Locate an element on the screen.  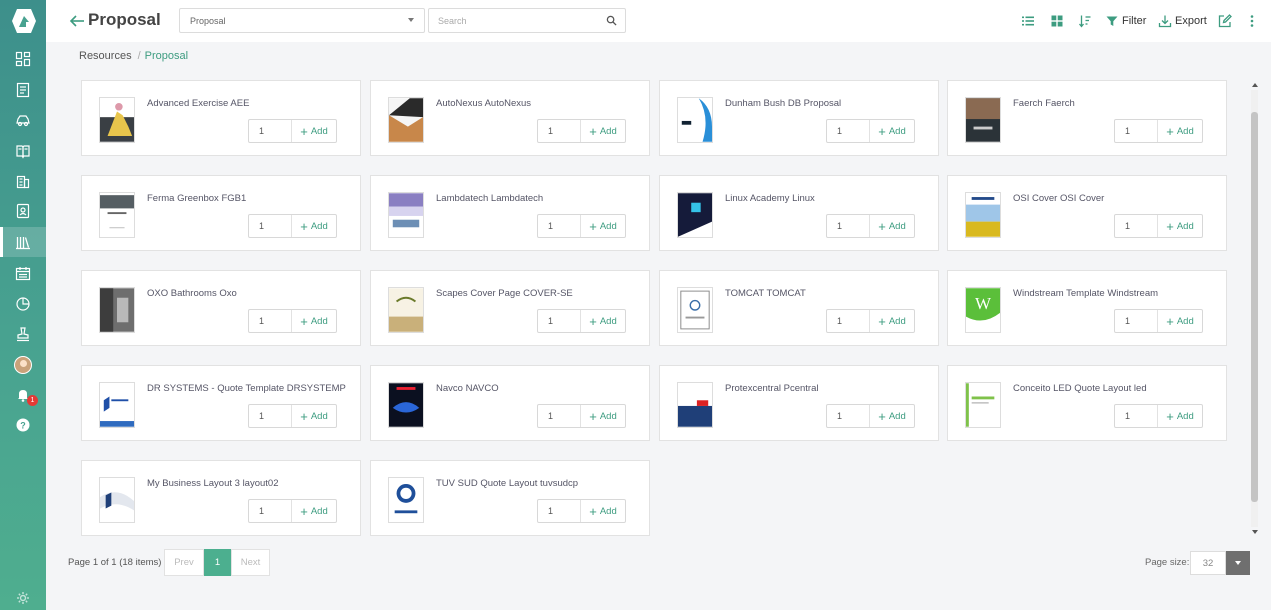
next-page-button: Next is located at coordinates (250, 562).